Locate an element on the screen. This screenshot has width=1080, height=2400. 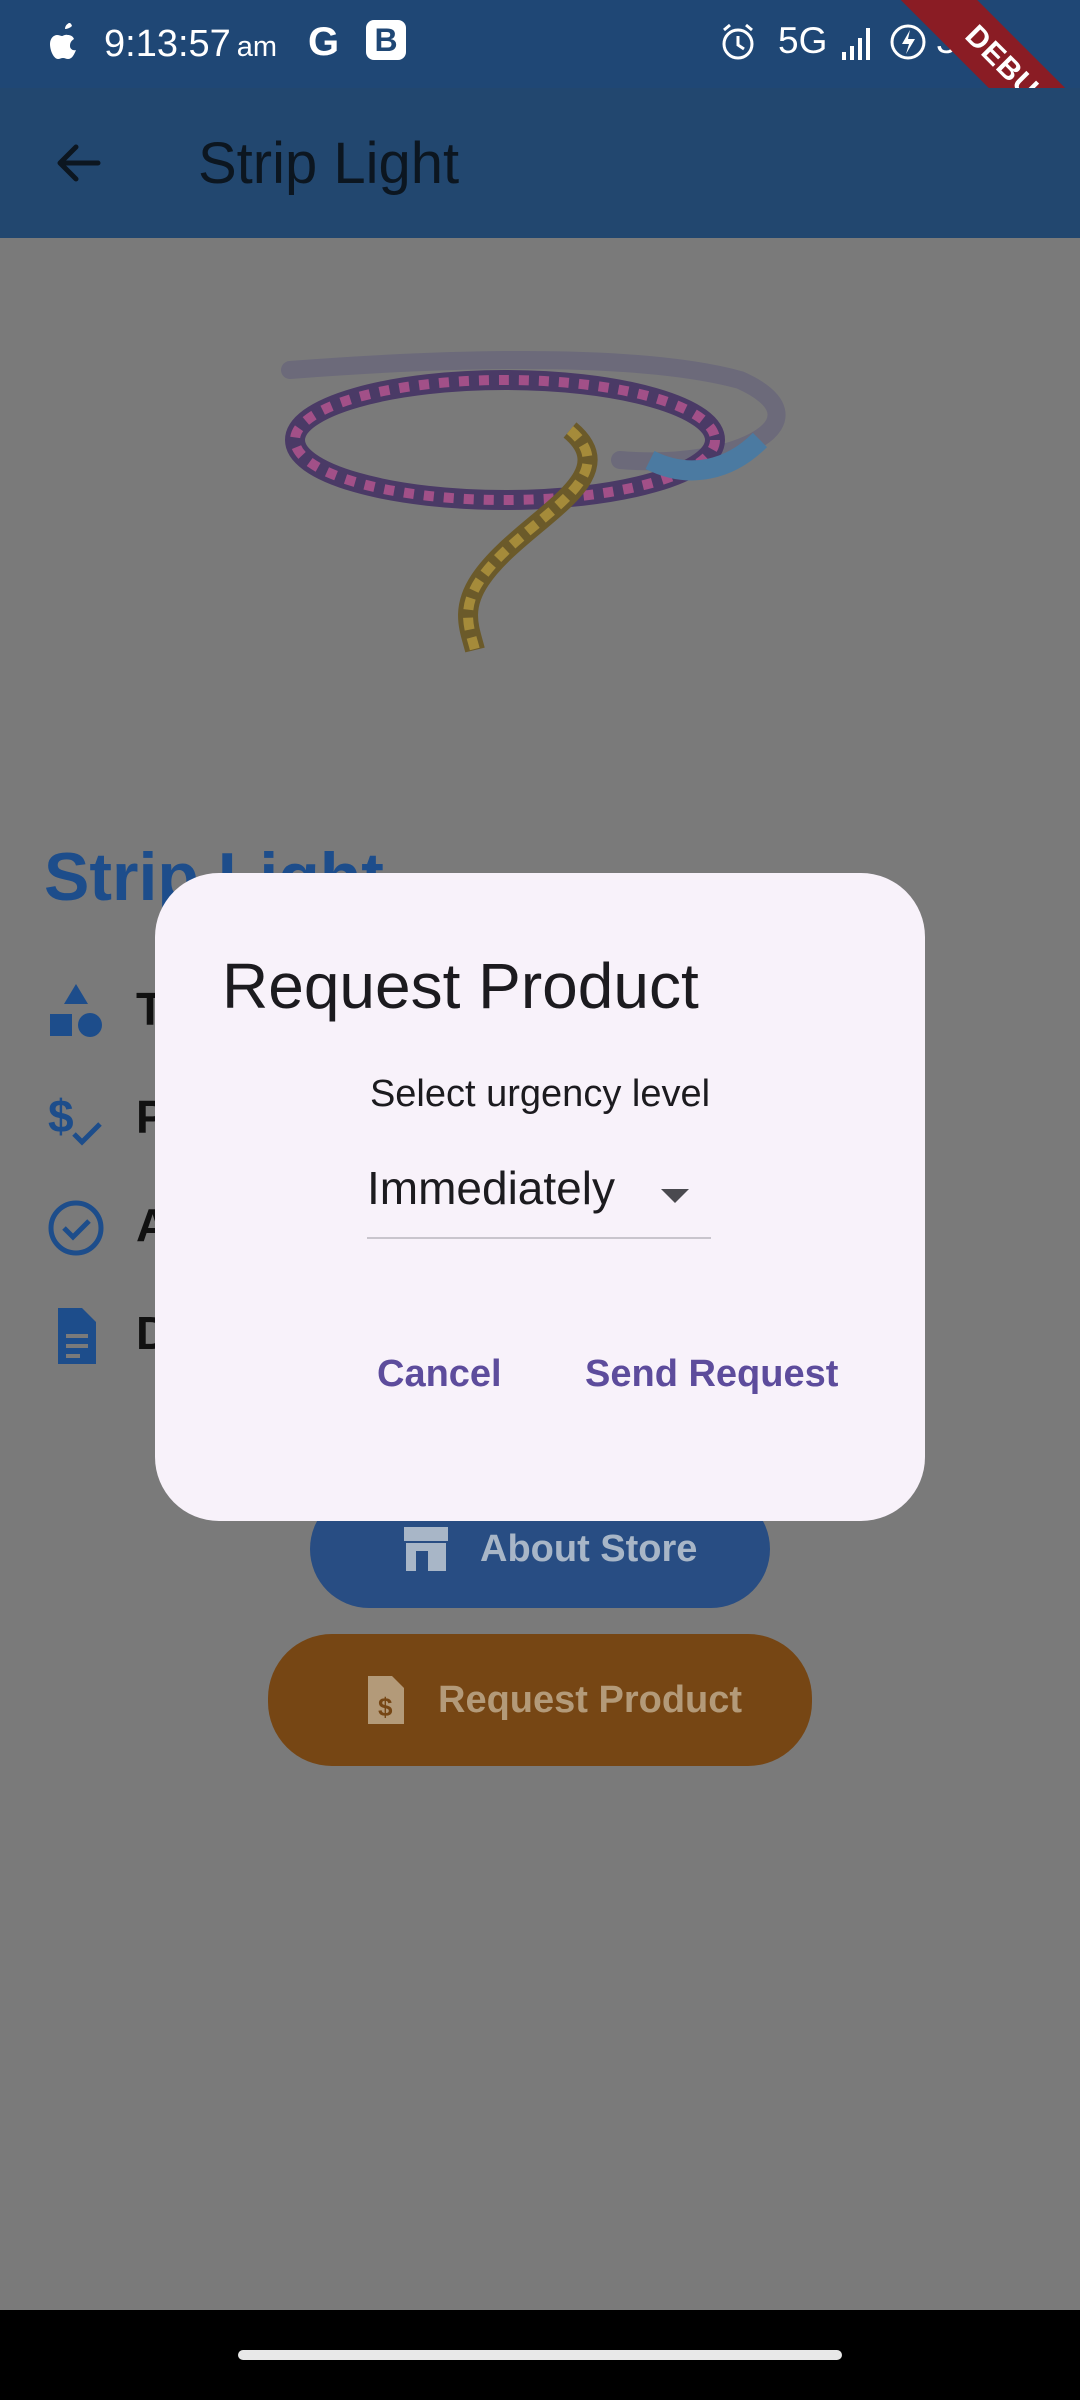
check-circle-icon is located at coordinates (76, 1228).